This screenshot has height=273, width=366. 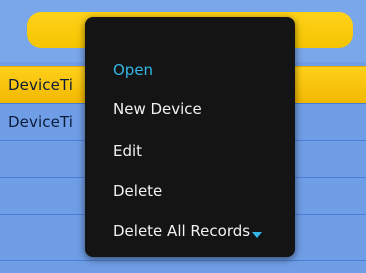 What do you see at coordinates (183, 260) in the screenshot?
I see `list-divider` at bounding box center [183, 260].